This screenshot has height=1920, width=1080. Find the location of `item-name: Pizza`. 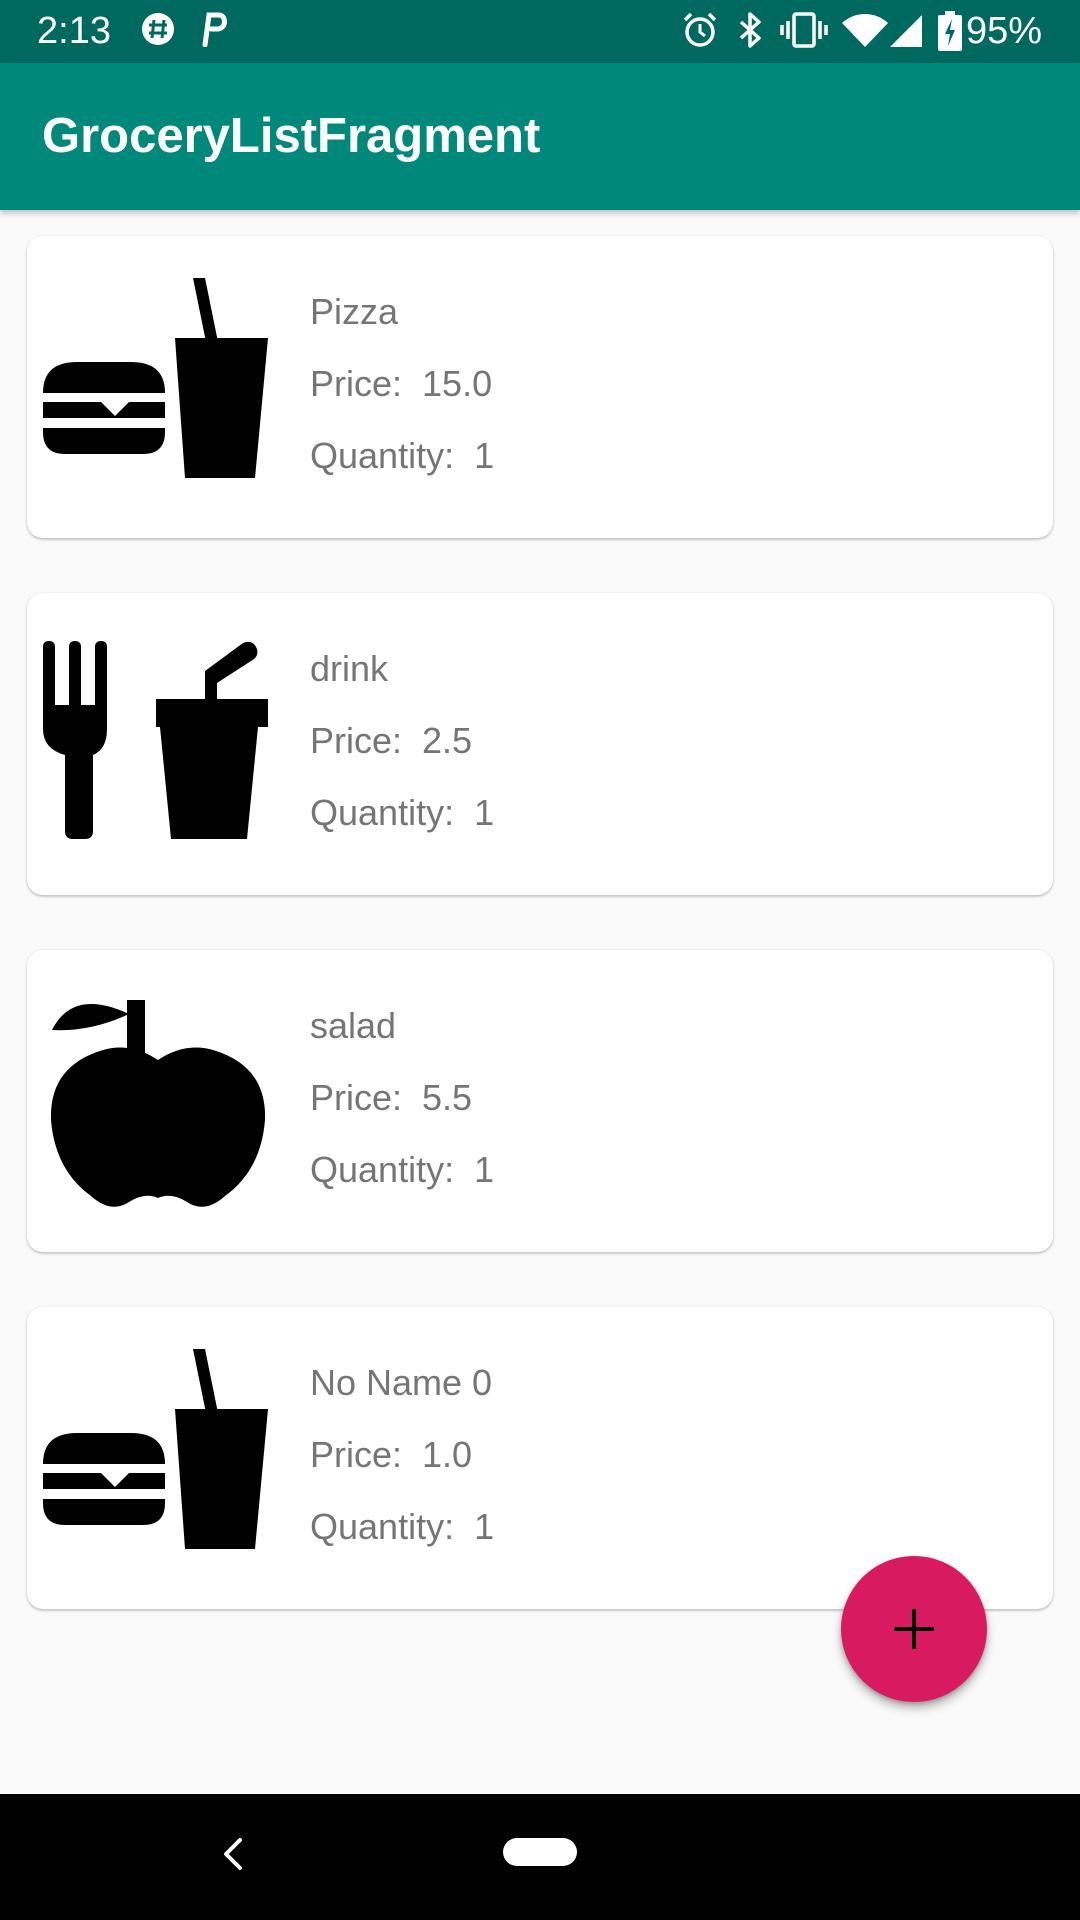

item-name: Pizza is located at coordinates (354, 311).